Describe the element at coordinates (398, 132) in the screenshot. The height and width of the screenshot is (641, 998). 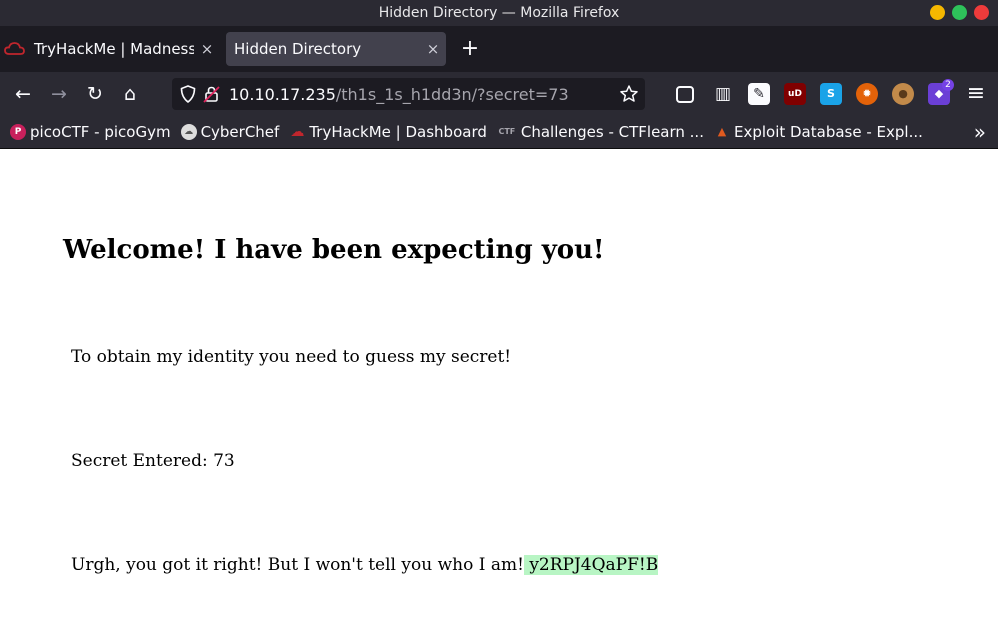
I see `bookmark-label: TryHackMe | Dashboard` at that location.